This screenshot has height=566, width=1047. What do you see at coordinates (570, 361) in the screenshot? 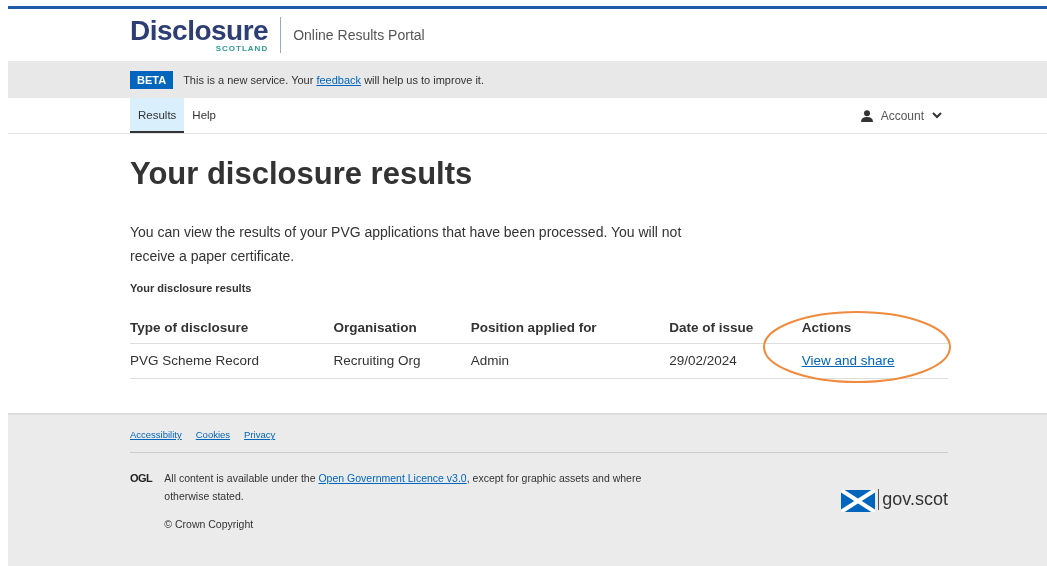
I see `table-cell: Admin` at bounding box center [570, 361].